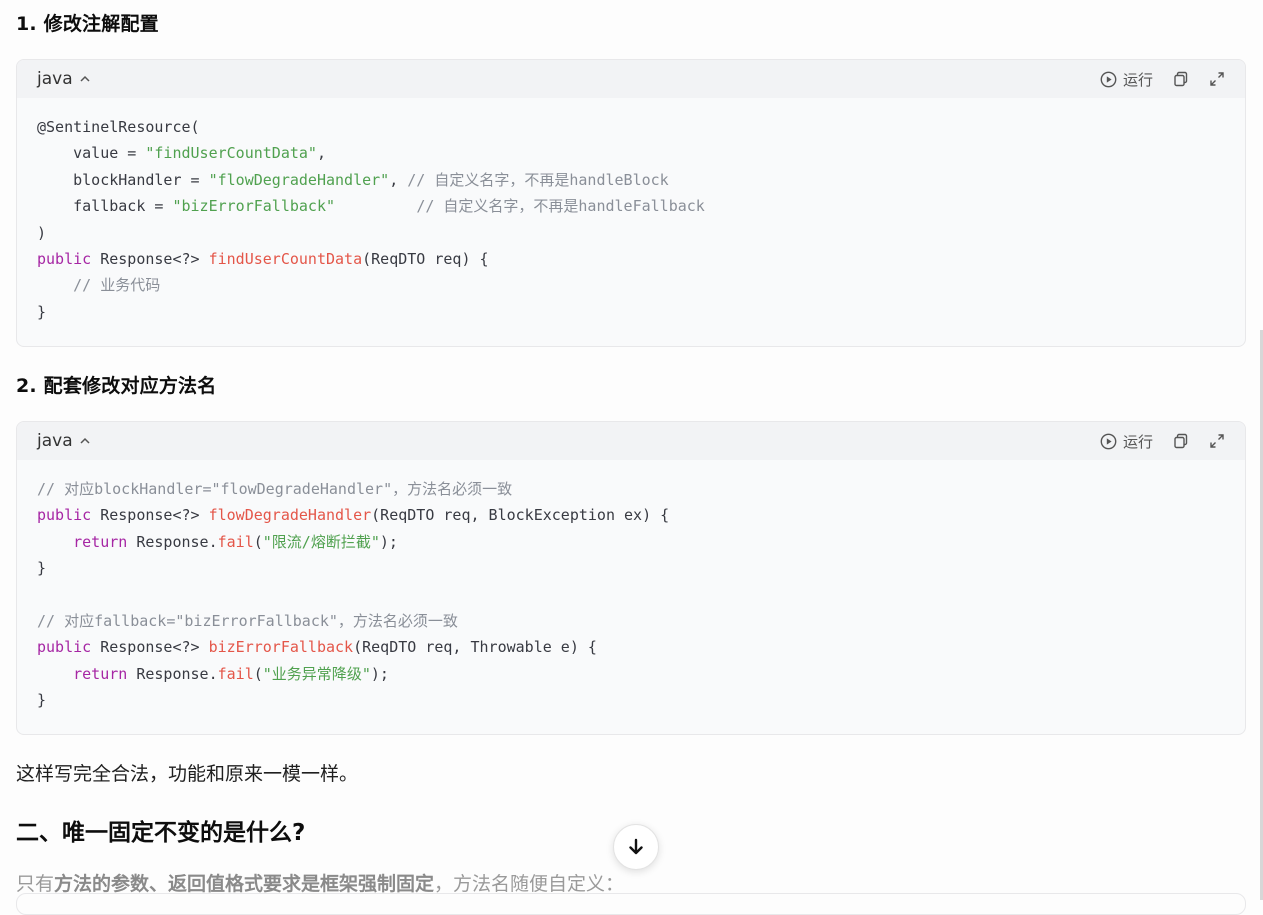  I want to click on section-heading-2: 2. 配套修改对应方法名, so click(116, 386).